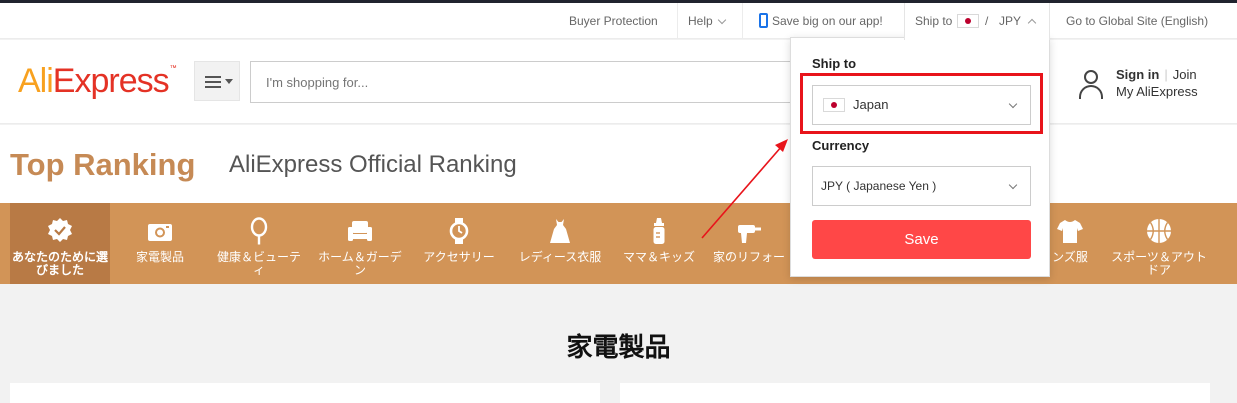  I want to click on page-subtitle: AliExpress Official Ranking, so click(373, 164).